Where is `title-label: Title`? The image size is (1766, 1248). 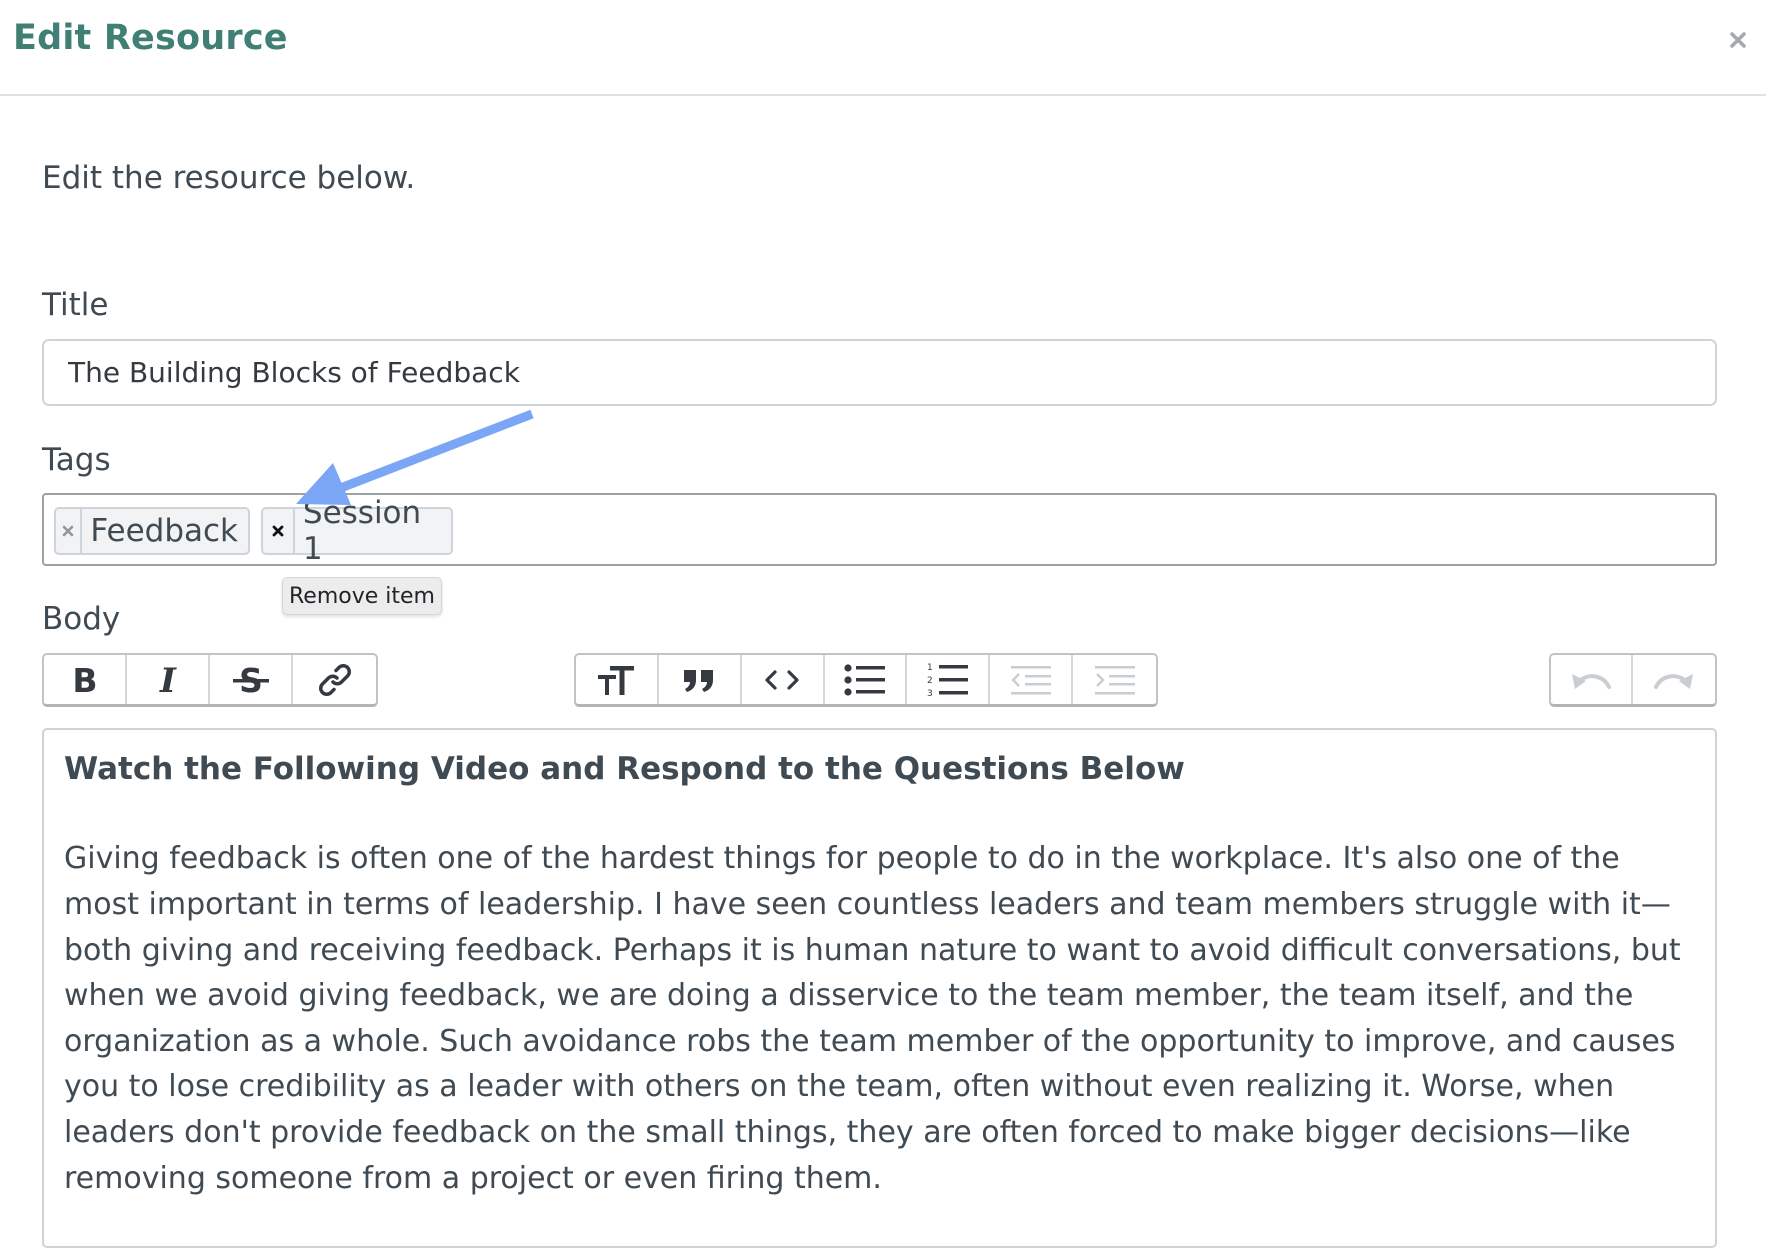
title-label: Title is located at coordinates (75, 305).